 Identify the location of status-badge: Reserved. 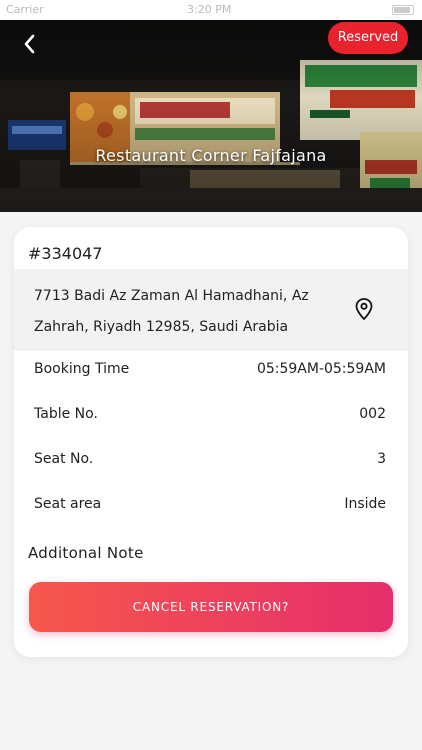
(368, 38).